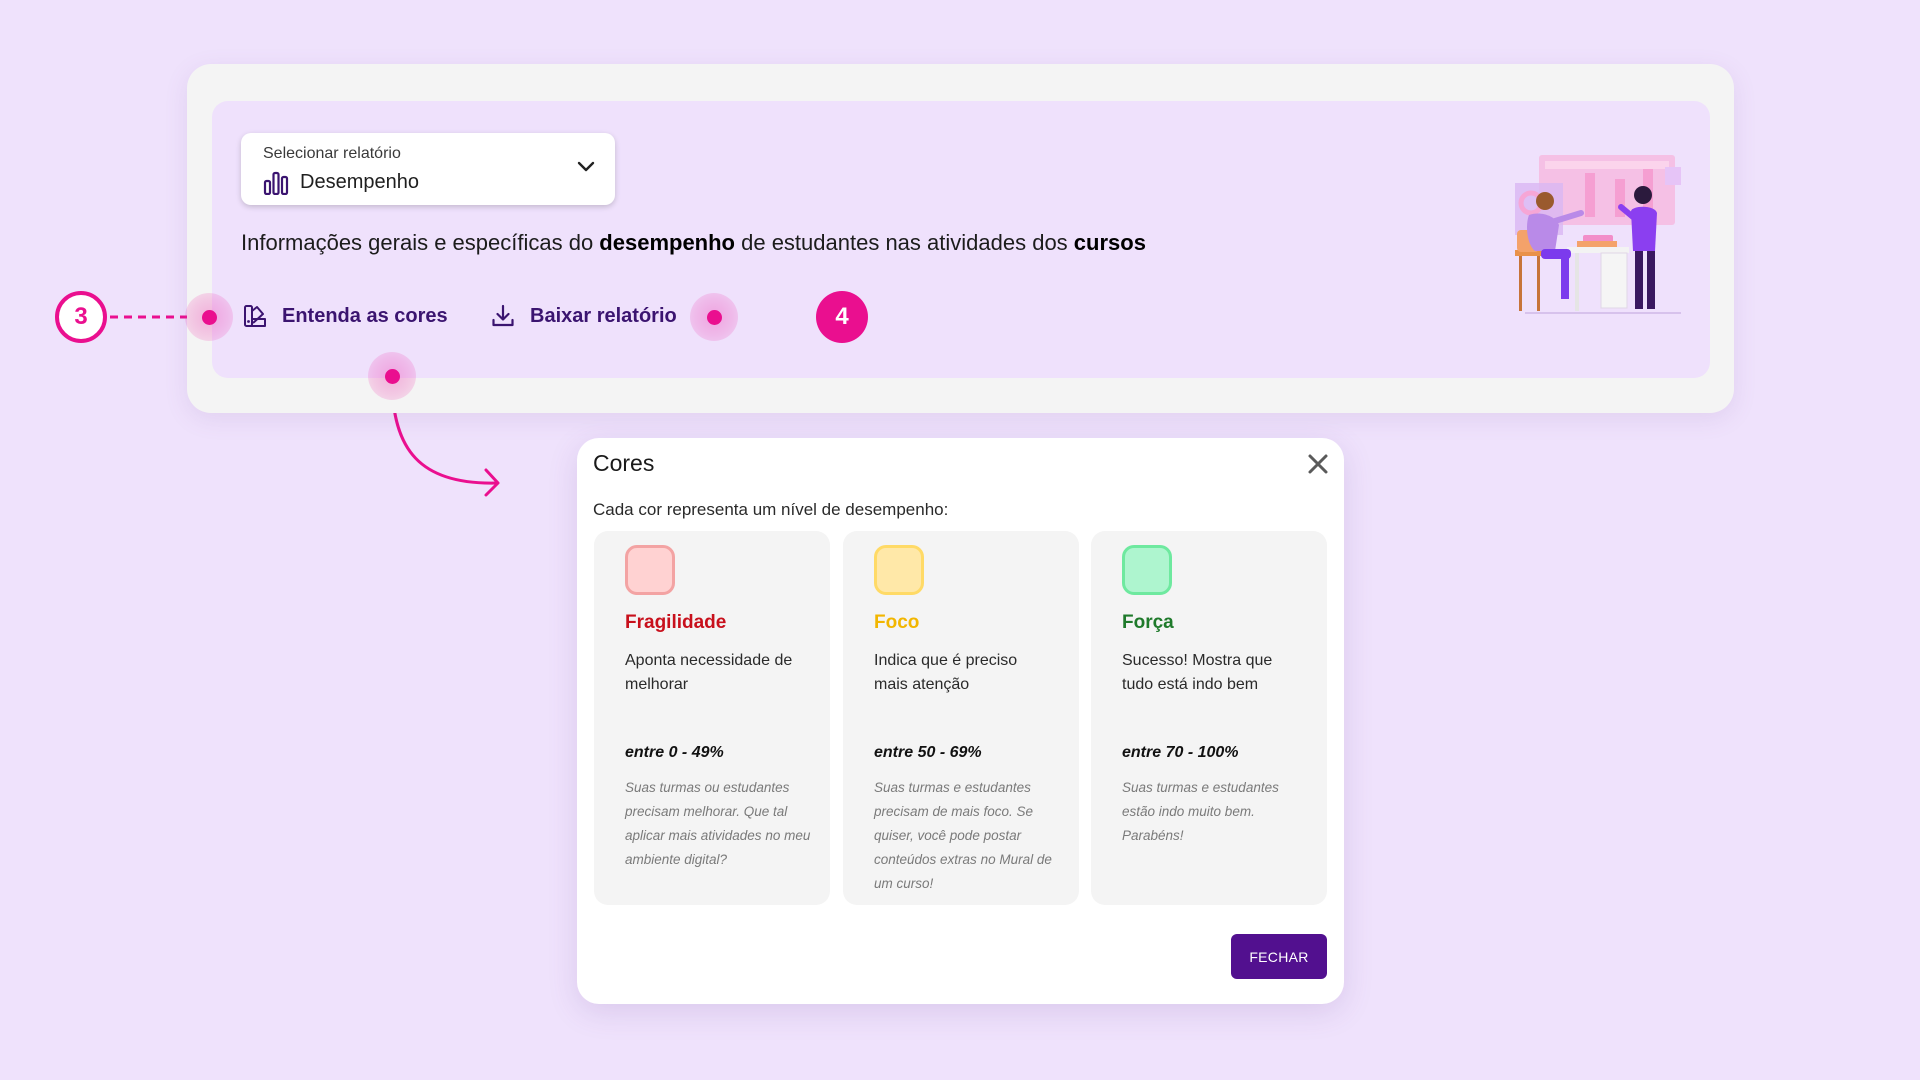  Describe the element at coordinates (1318, 464) in the screenshot. I see `close-icon` at that location.